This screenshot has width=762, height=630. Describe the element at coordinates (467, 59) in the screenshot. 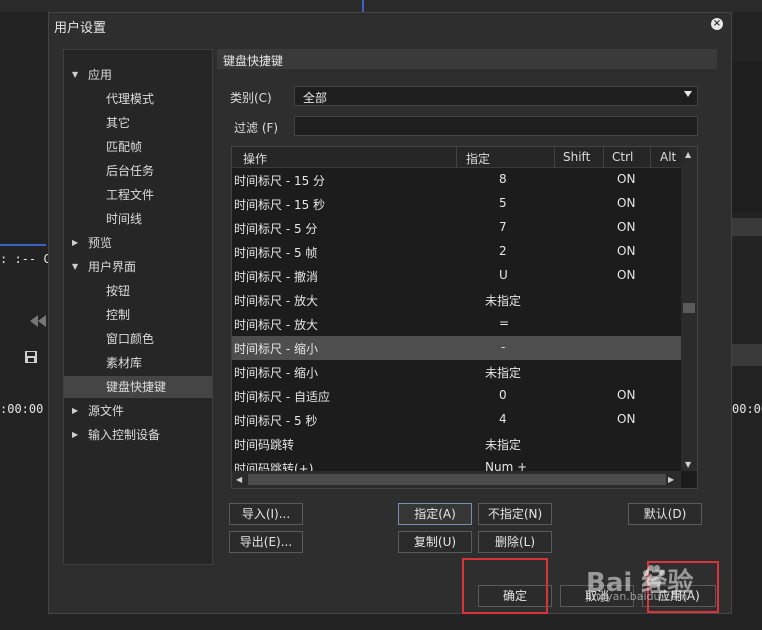

I see `section-header: 键盘快捷键` at that location.